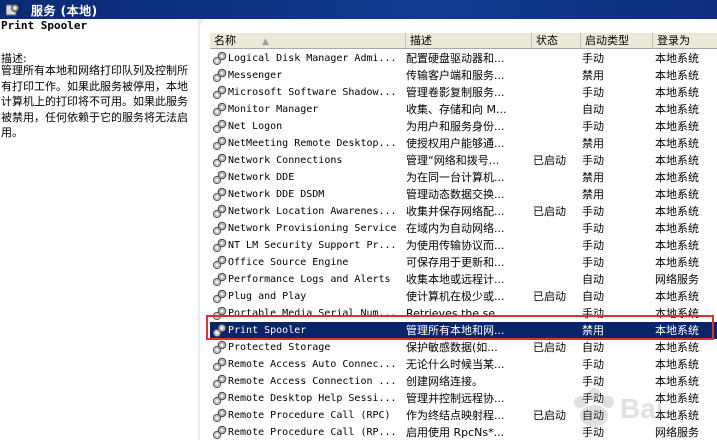 The width and height of the screenshot is (717, 440). Describe the element at coordinates (309, 279) in the screenshot. I see `service-name-cell: Performance Logs and Alerts` at that location.